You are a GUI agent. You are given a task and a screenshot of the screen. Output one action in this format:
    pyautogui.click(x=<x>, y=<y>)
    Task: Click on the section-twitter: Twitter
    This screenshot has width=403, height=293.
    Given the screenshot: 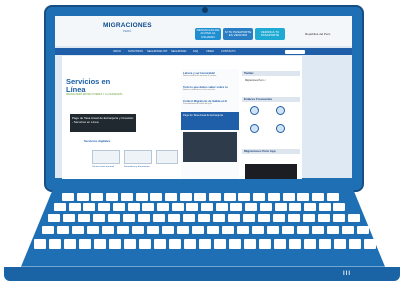 What is the action you would take?
    pyautogui.click(x=271, y=73)
    